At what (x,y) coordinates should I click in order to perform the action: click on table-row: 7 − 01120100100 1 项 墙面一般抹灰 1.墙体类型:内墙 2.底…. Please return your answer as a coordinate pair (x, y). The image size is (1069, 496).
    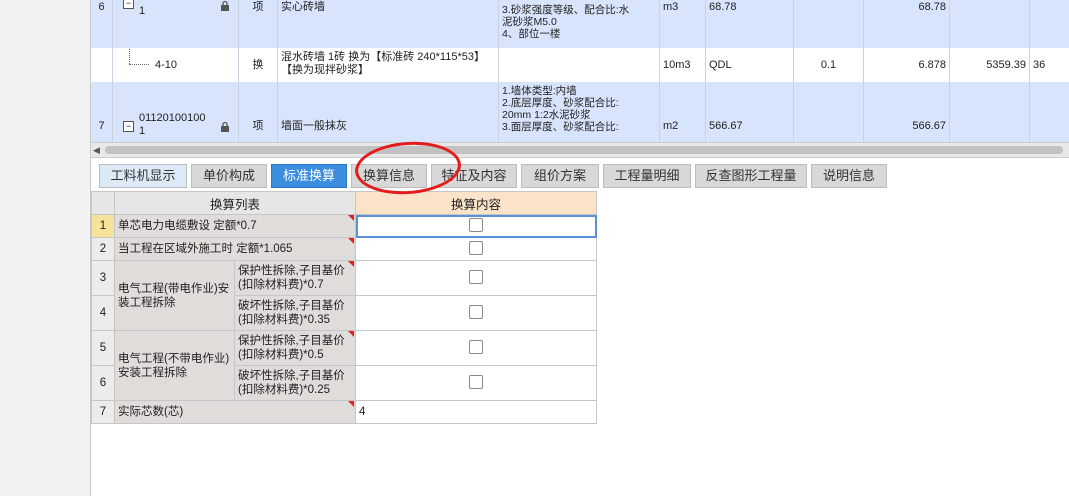
    Looking at the image, I should click on (580, 112).